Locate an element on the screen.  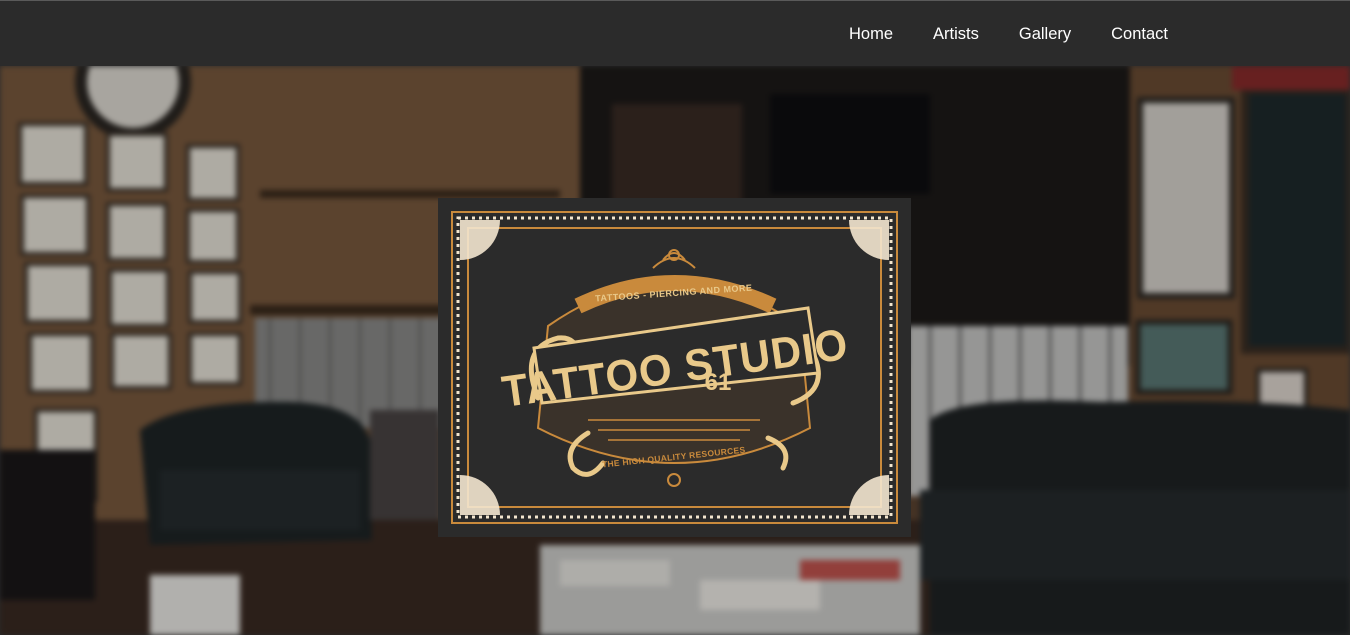
nav-artists-link: Artists is located at coordinates (956, 34).